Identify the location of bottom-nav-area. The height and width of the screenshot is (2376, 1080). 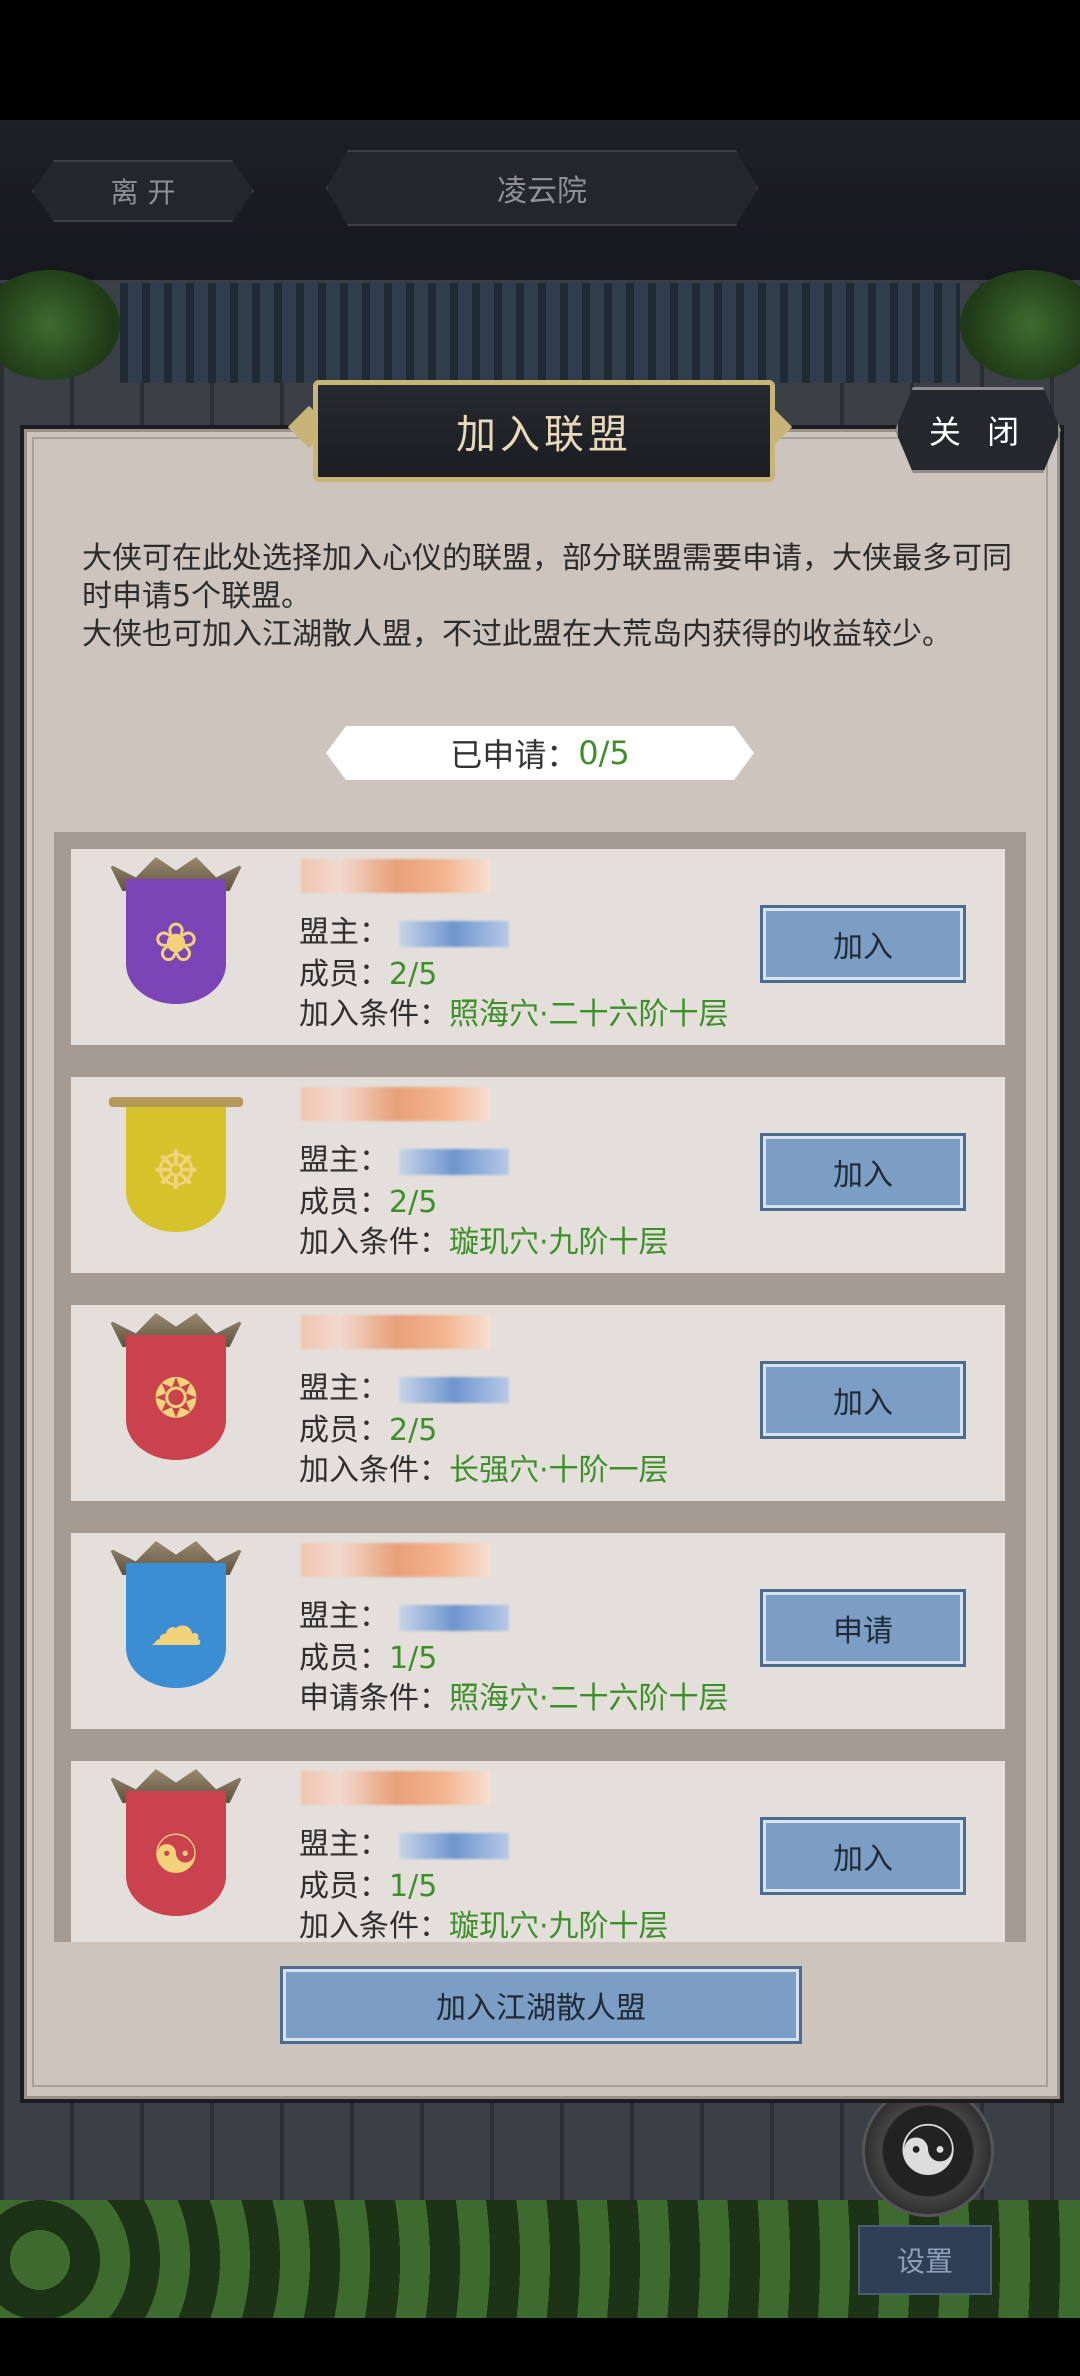
(540, 2347).